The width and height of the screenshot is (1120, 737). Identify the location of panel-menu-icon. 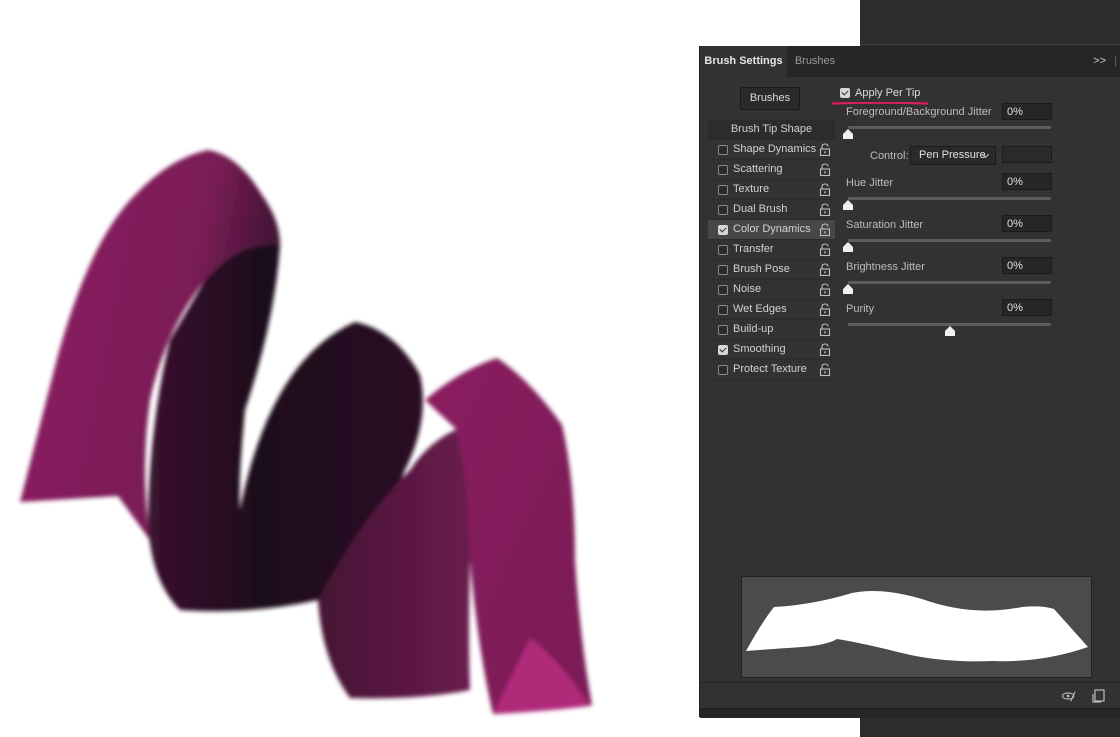
(1115, 61).